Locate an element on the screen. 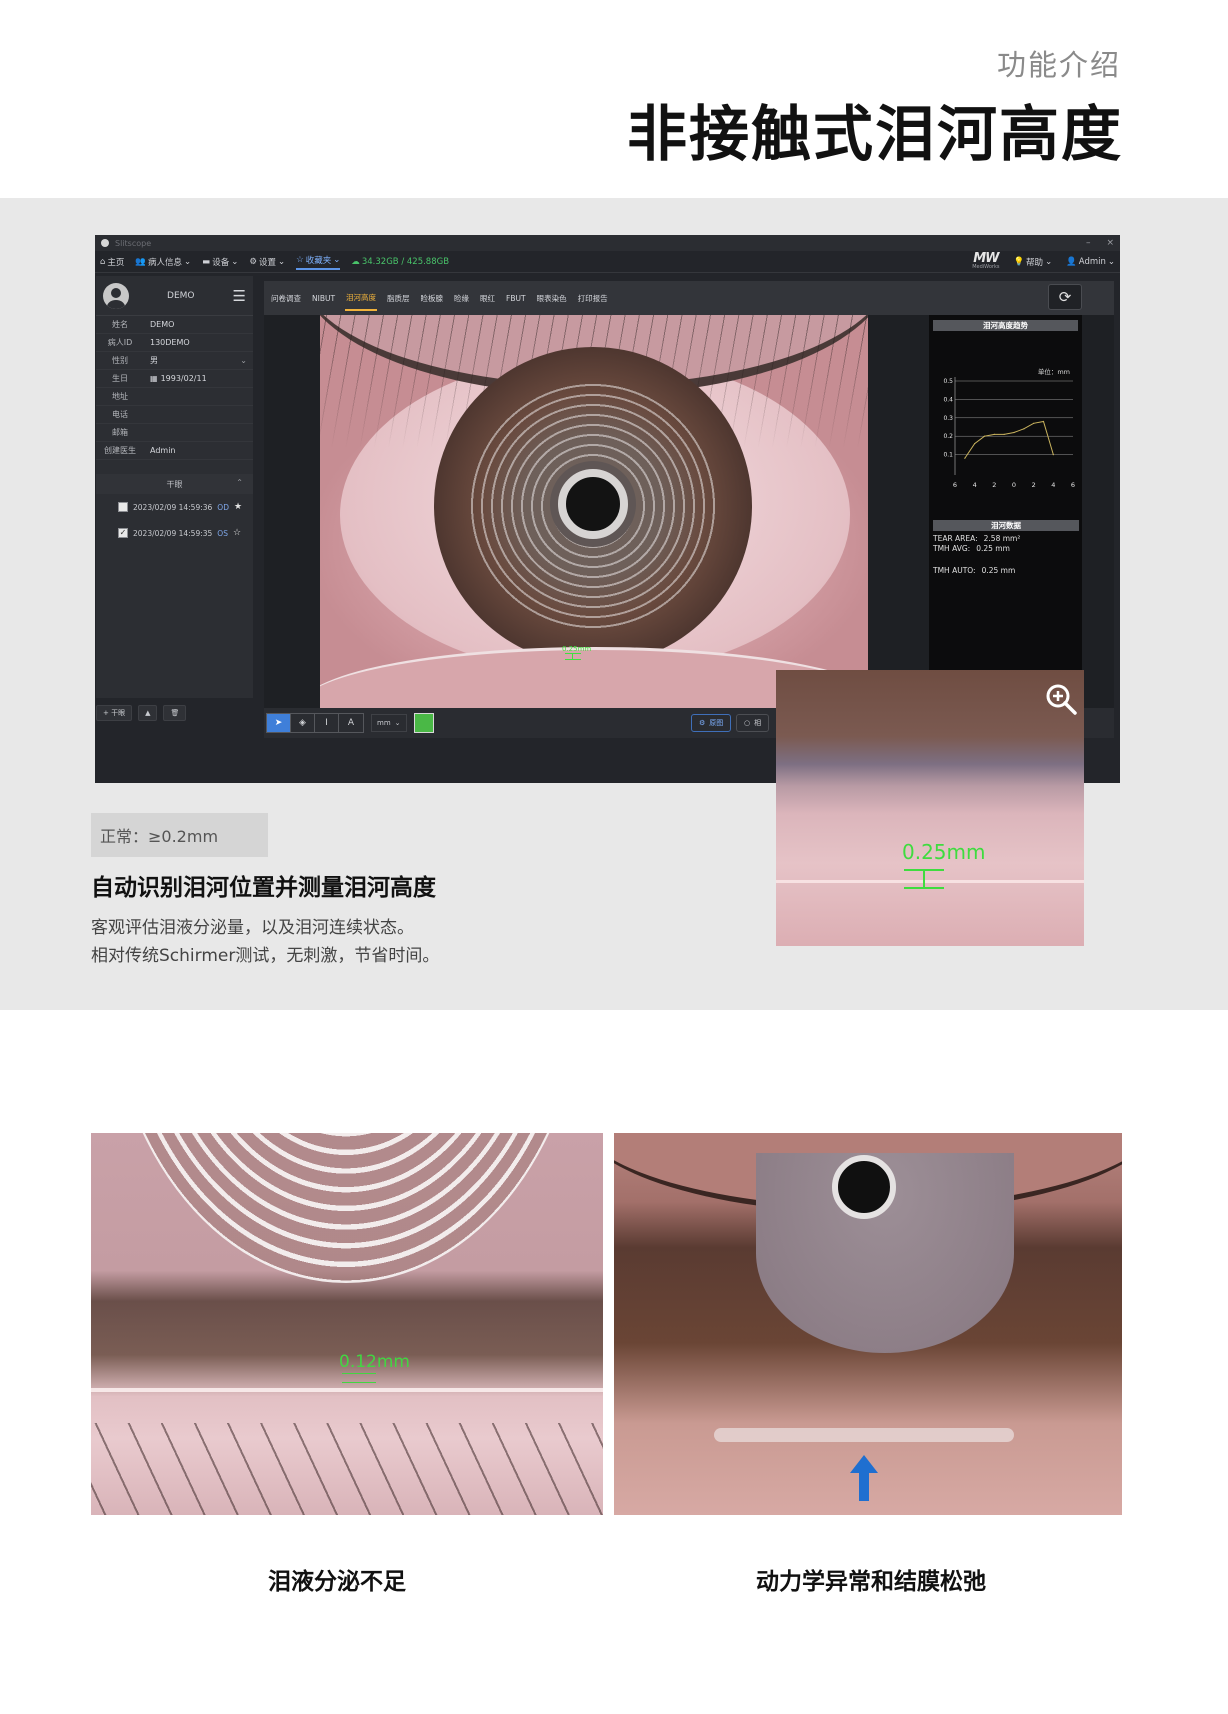  trend-series-line is located at coordinates (1009, 439).